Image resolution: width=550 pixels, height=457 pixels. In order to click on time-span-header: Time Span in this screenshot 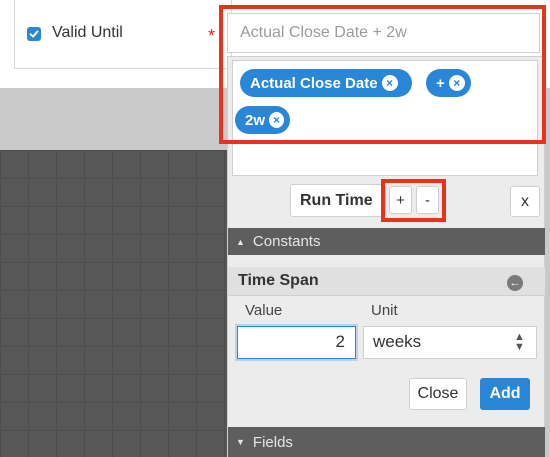, I will do `click(386, 281)`.